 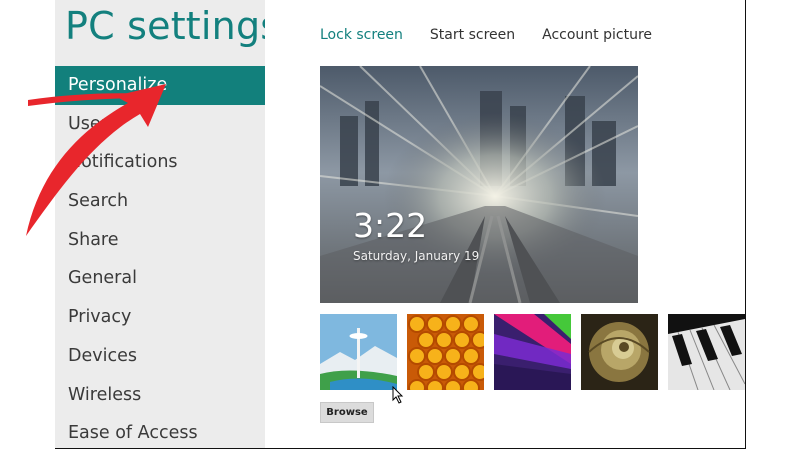 What do you see at coordinates (619, 352) in the screenshot?
I see `nautilus-shell-thumbnail` at bounding box center [619, 352].